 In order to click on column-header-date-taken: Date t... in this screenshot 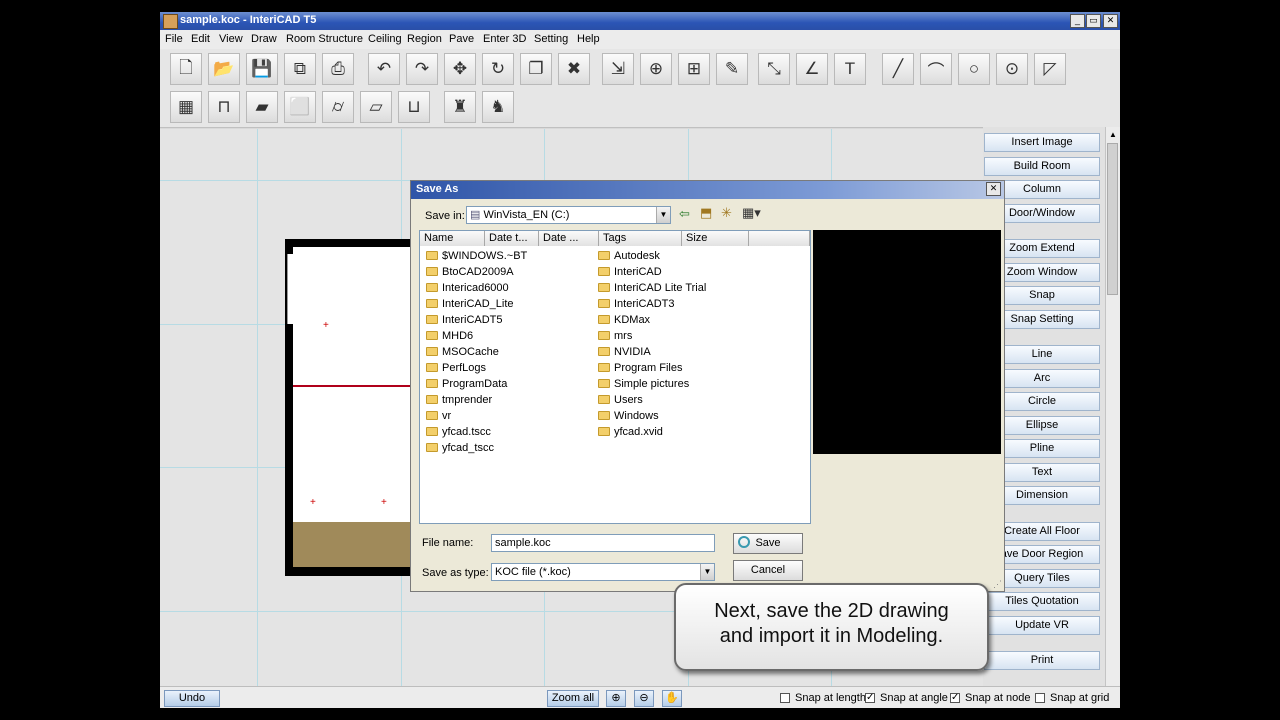, I will do `click(512, 238)`.